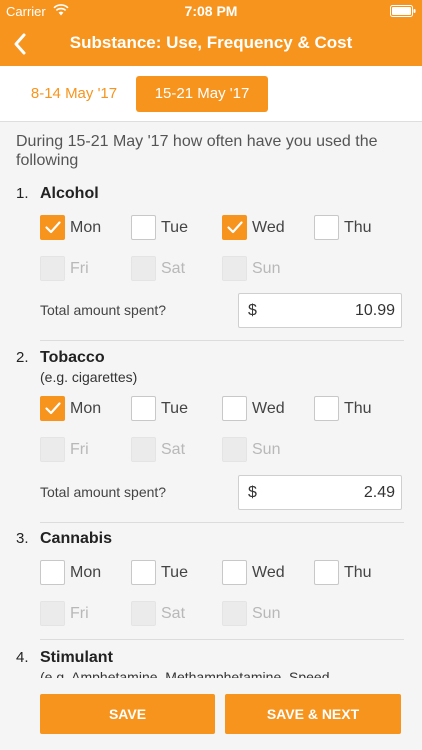  What do you see at coordinates (89, 377) in the screenshot?
I see `question-subtitle: (e.g. cigarettes)` at bounding box center [89, 377].